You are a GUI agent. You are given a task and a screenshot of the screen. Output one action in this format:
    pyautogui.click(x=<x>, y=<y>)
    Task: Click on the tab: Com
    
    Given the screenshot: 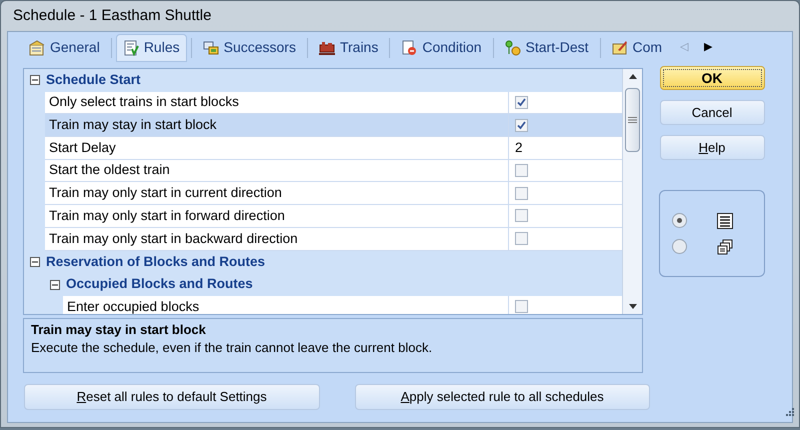 What is the action you would take?
    pyautogui.click(x=637, y=48)
    